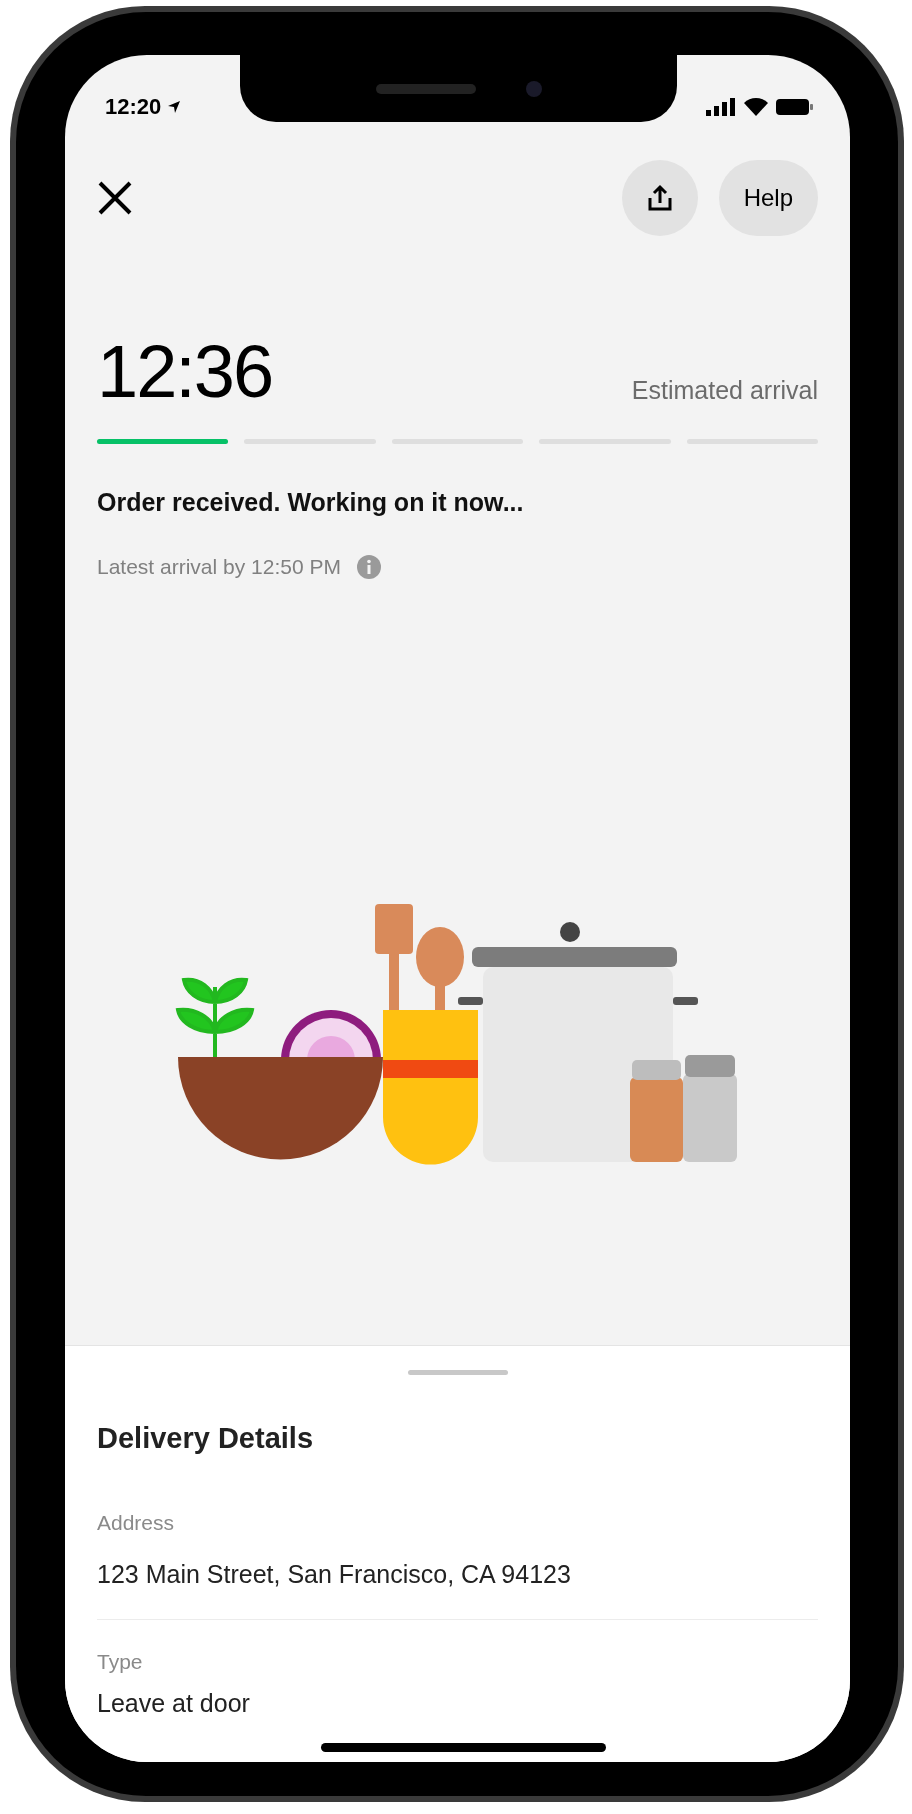 The image size is (912, 1814). What do you see at coordinates (368, 567) in the screenshot?
I see `info-icon` at bounding box center [368, 567].